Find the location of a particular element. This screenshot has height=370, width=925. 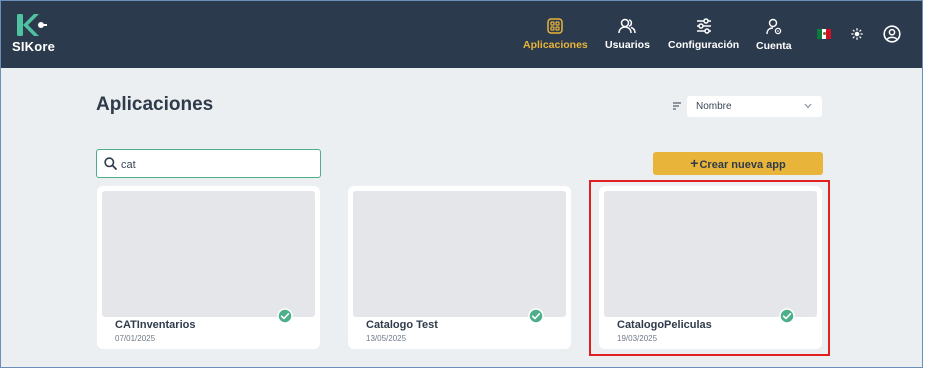

logo-text: SIKore is located at coordinates (34, 46).